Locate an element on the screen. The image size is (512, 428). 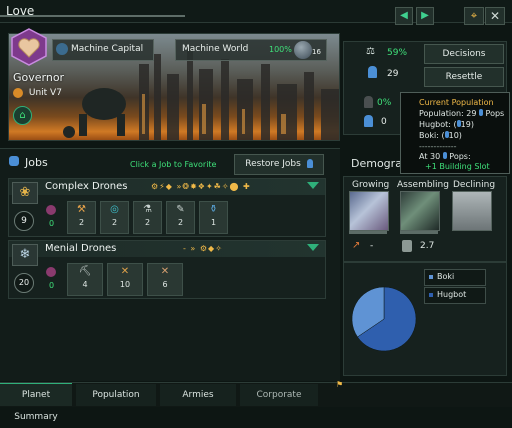
job-group-name: Menial Drones is located at coordinates (81, 248).